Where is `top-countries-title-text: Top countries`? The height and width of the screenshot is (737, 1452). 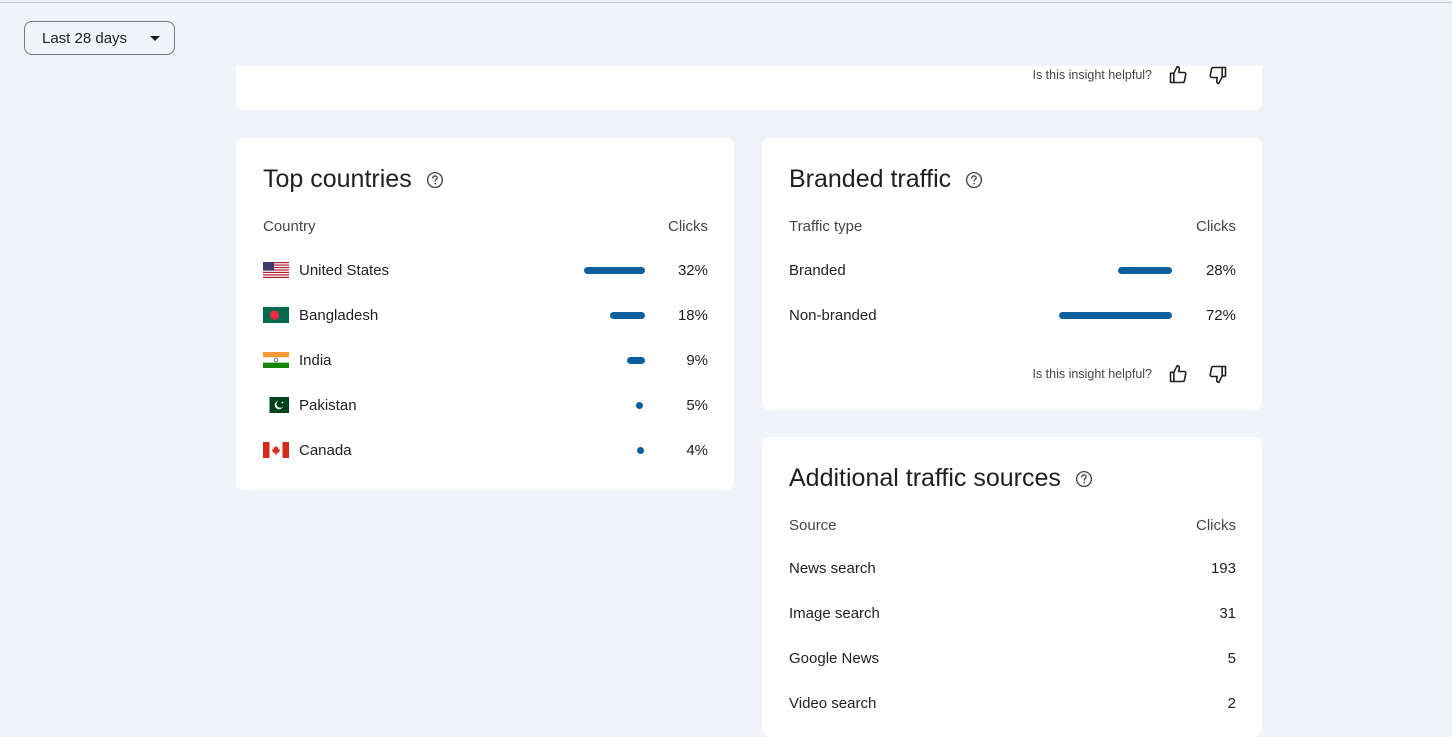
top-countries-title-text: Top countries is located at coordinates (337, 179).